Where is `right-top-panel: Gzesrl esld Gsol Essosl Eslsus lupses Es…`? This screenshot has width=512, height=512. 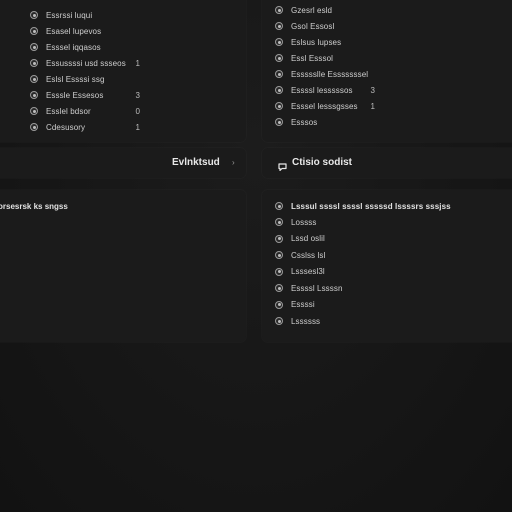
right-top-panel: Gzesrl esld Gsol Essosl Eslsus lupses Es… is located at coordinates (387, 71).